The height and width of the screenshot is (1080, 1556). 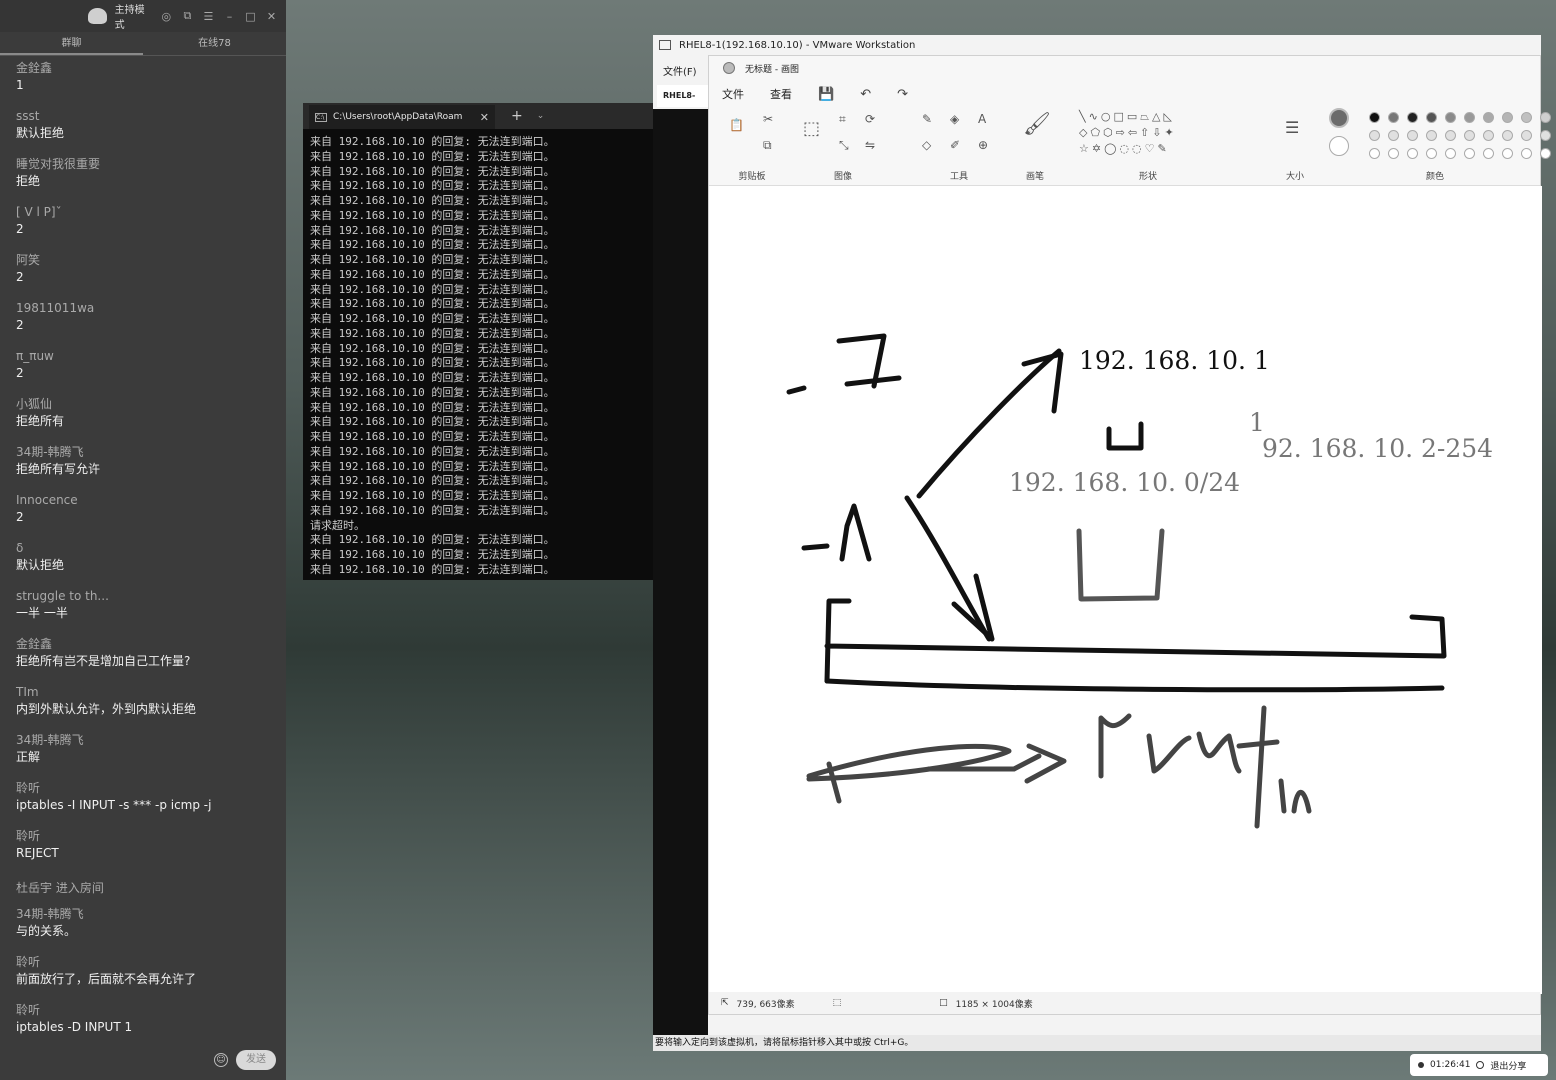 I want to click on resize-icon: ⤡, so click(x=844, y=145).